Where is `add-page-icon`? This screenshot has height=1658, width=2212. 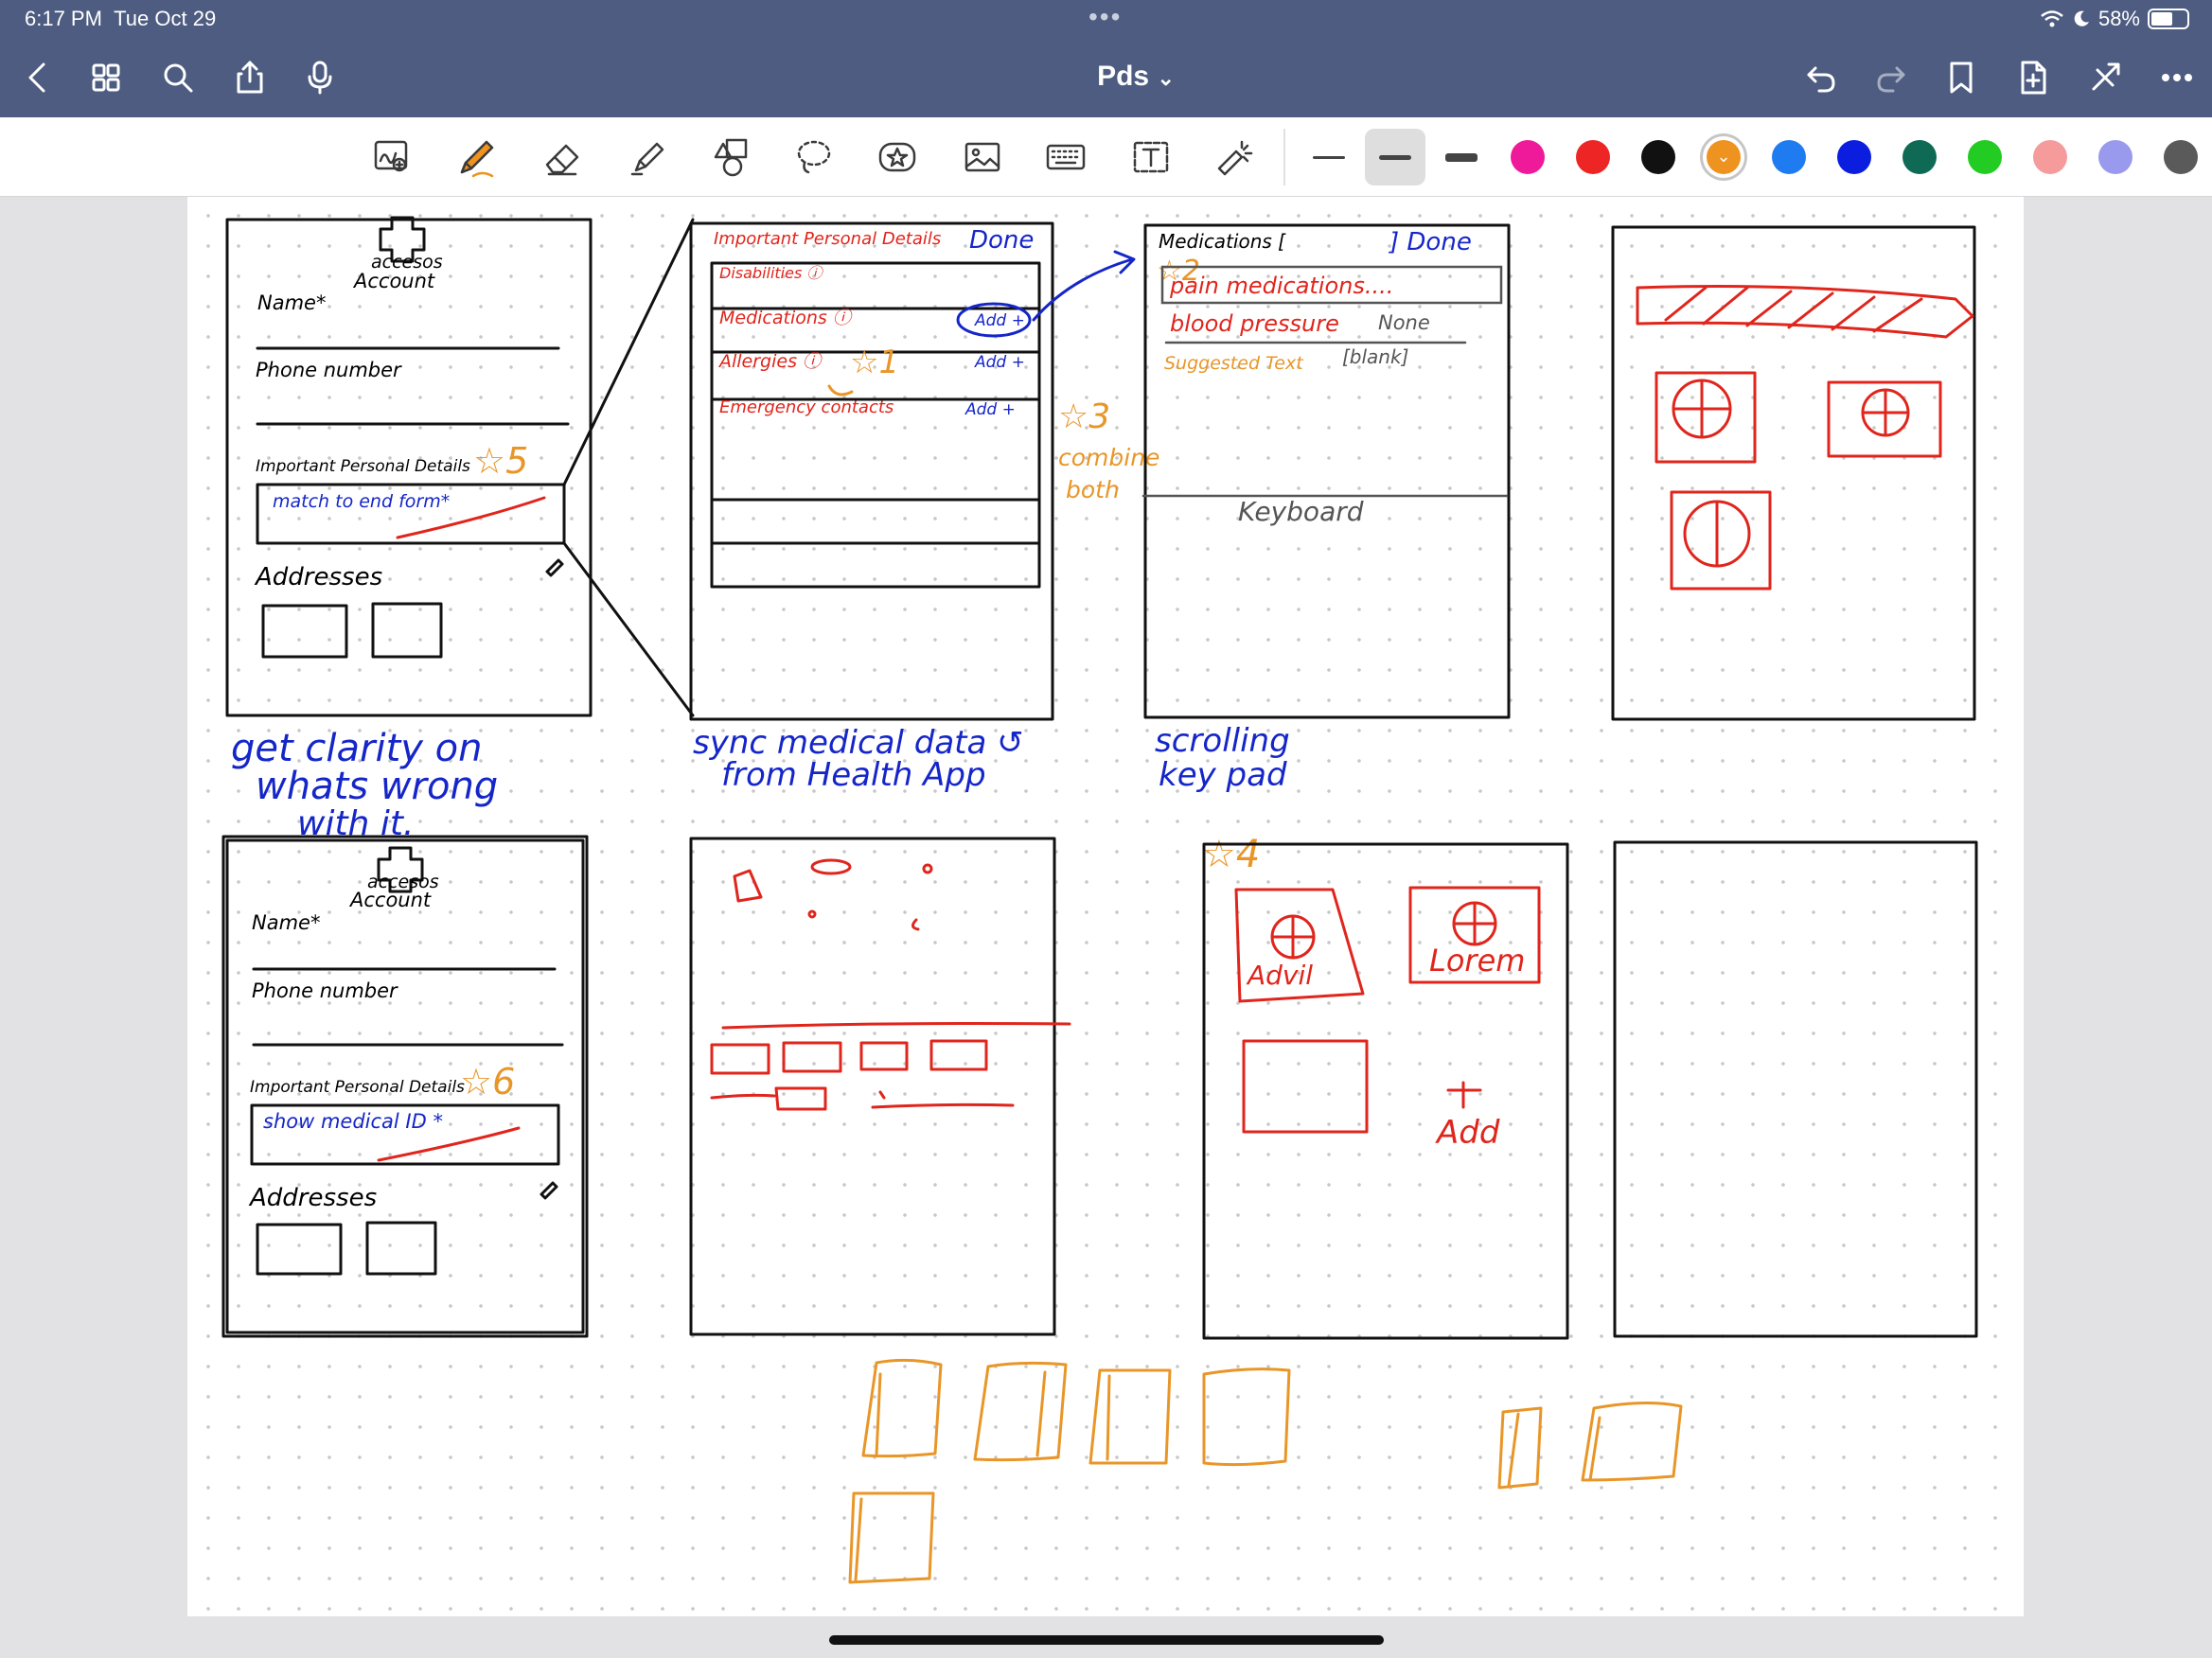 add-page-icon is located at coordinates (2033, 78).